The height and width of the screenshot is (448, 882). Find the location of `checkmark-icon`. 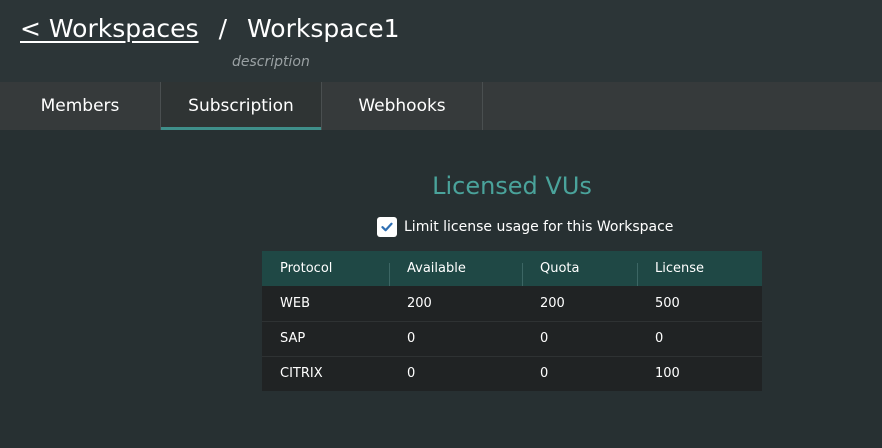

checkmark-icon is located at coordinates (387, 227).